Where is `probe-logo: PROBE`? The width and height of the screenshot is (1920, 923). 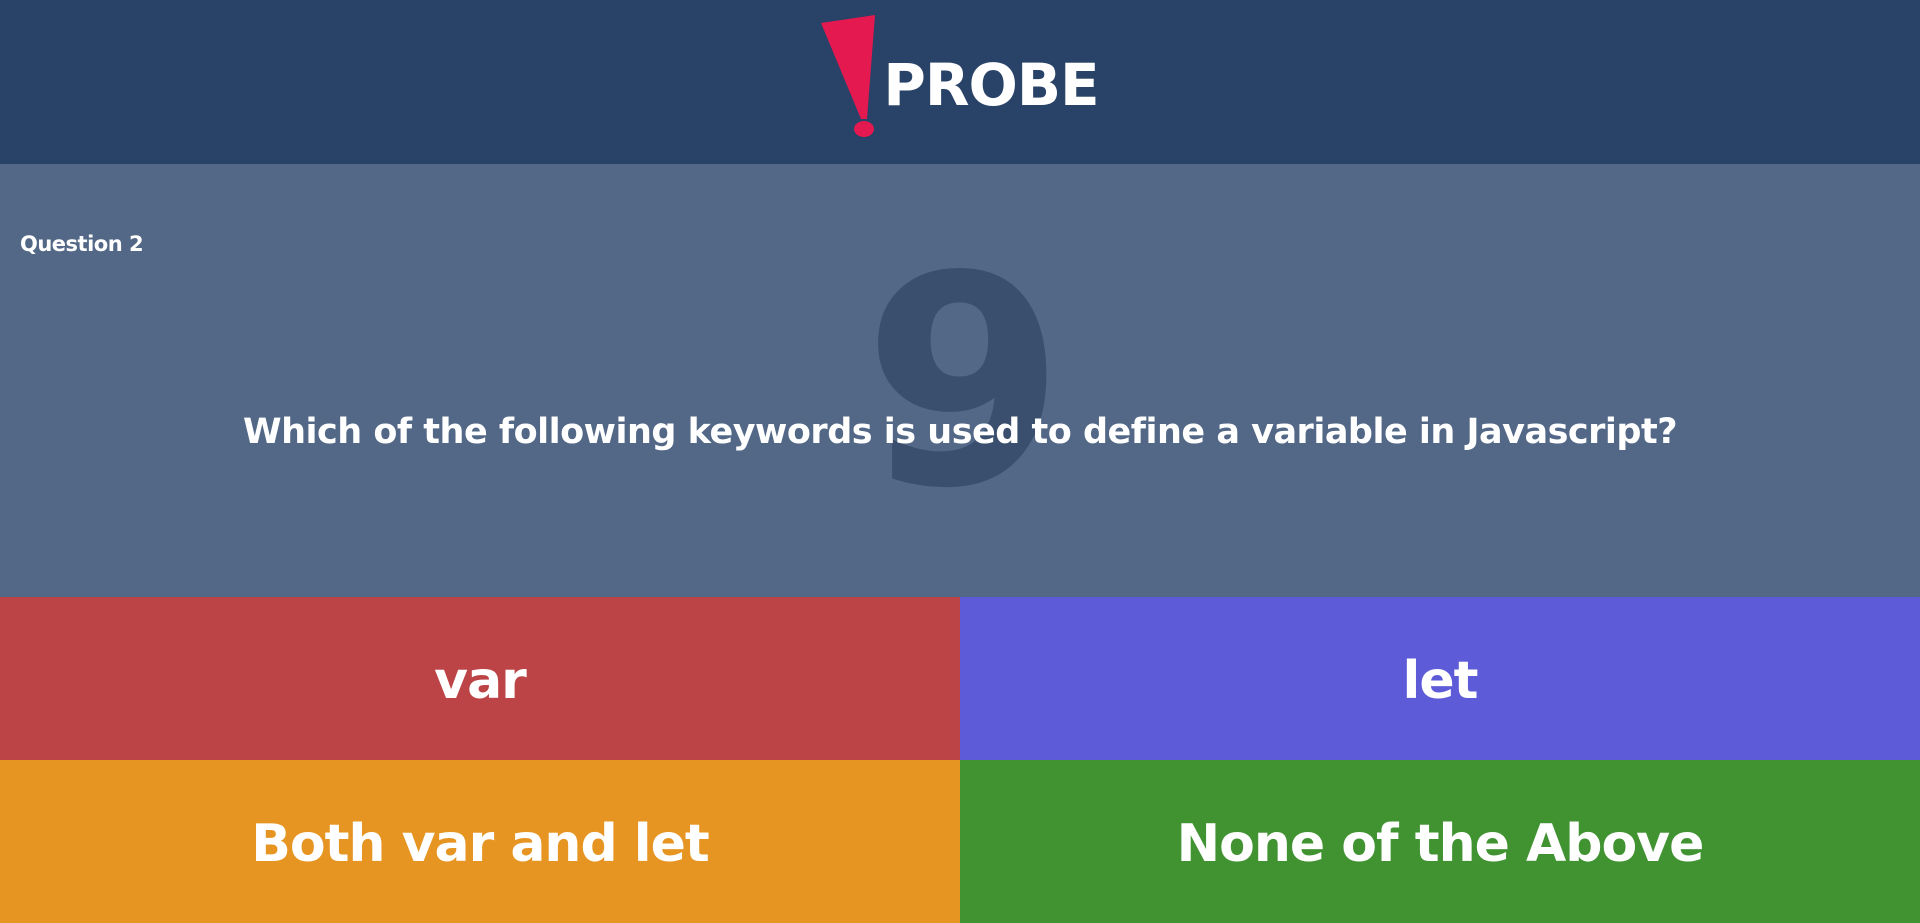 probe-logo: PROBE is located at coordinates (960, 78).